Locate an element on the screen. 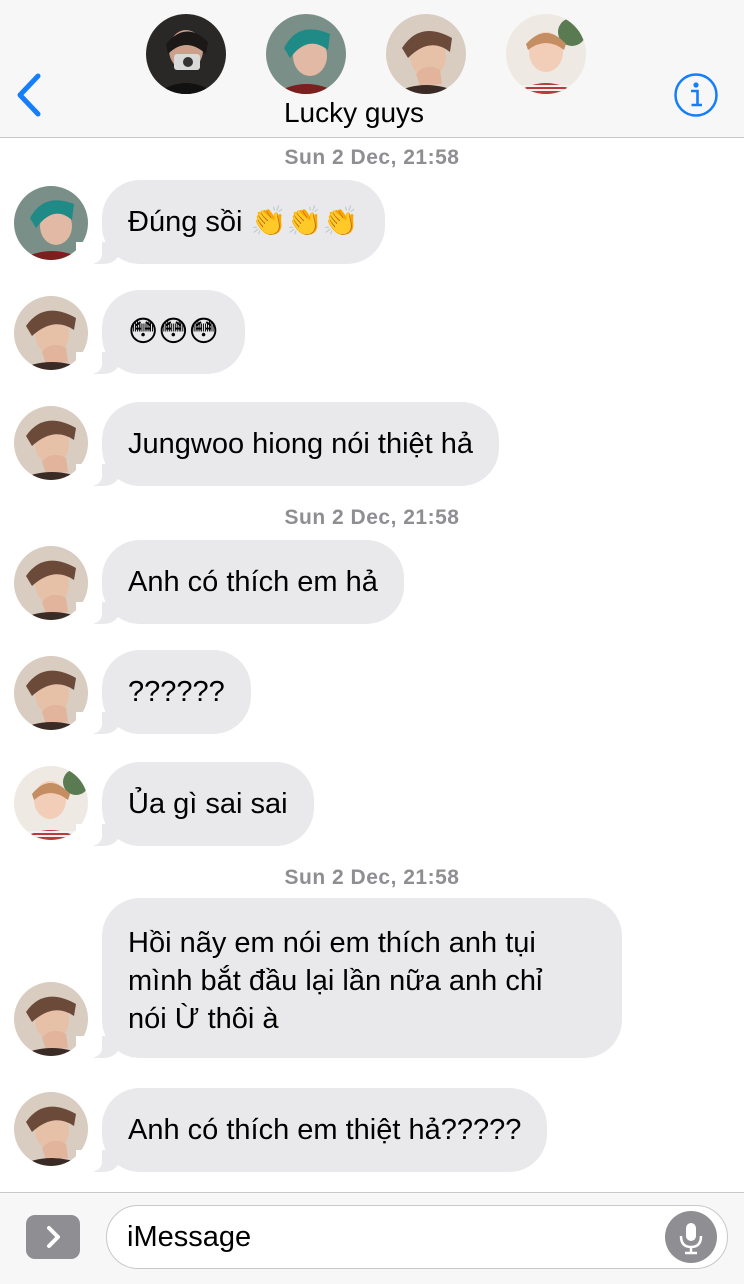 The height and width of the screenshot is (1284, 744). message-text: Anh có thích em thiệt hả????? is located at coordinates (325, 1129).